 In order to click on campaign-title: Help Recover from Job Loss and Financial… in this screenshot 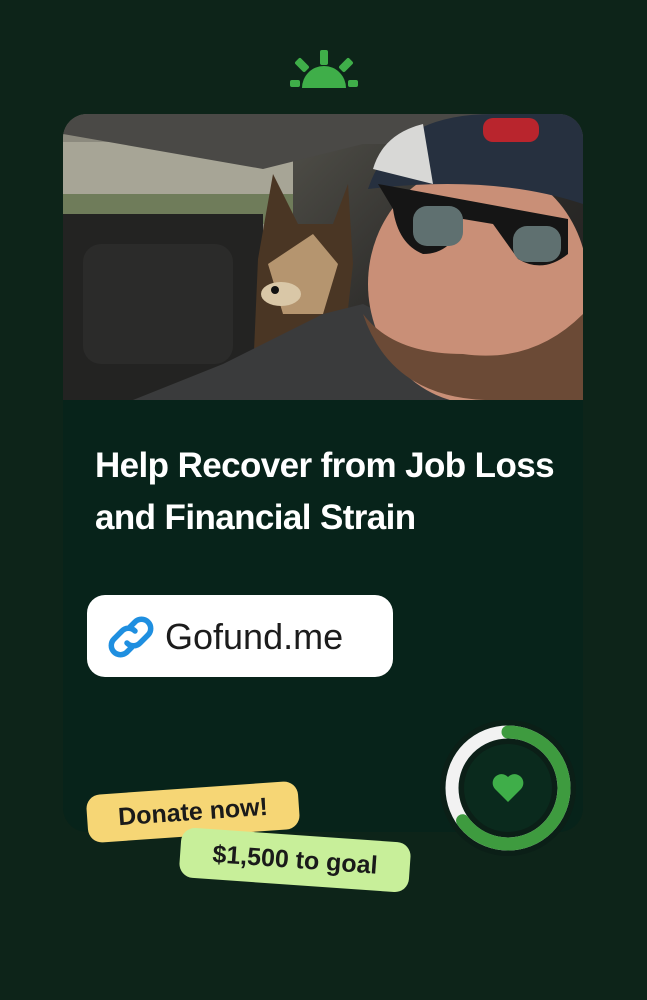, I will do `click(325, 491)`.